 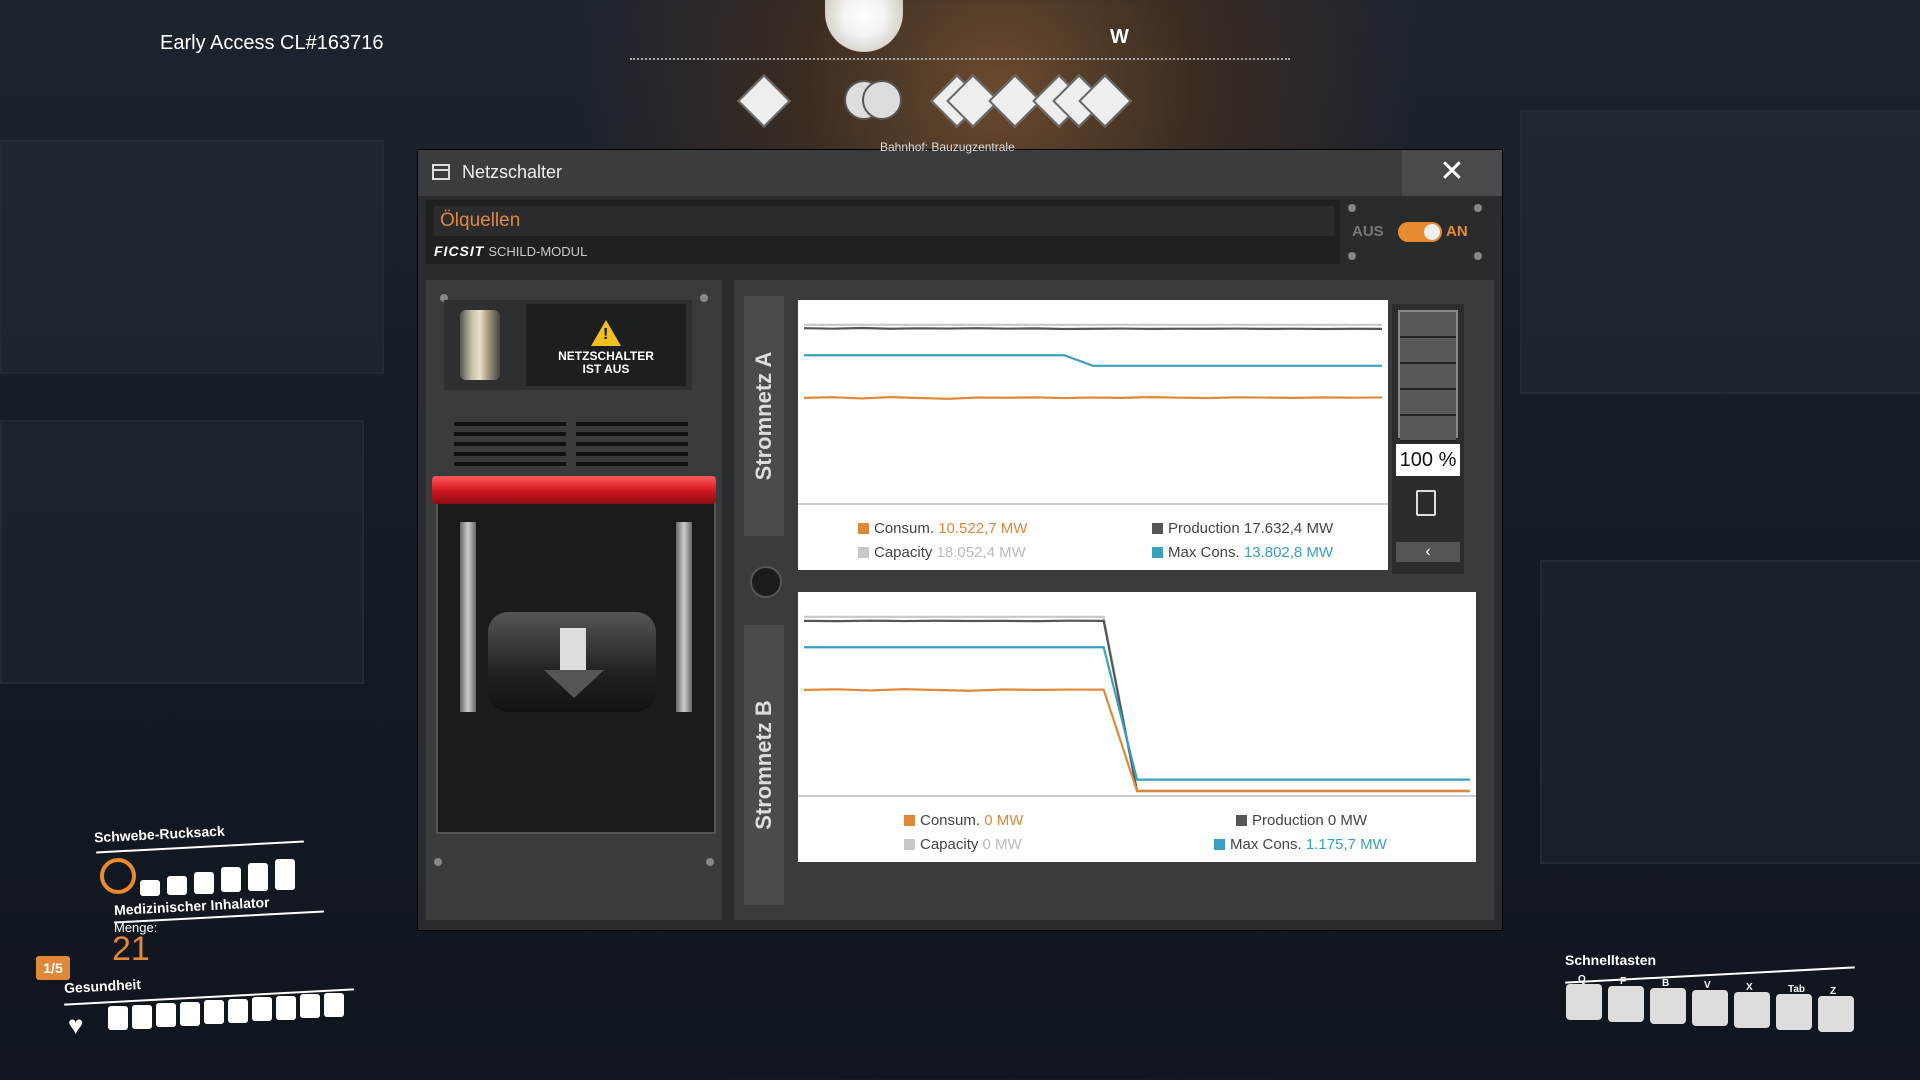 What do you see at coordinates (884, 221) in the screenshot?
I see `switch-name-input: Ölquellen` at bounding box center [884, 221].